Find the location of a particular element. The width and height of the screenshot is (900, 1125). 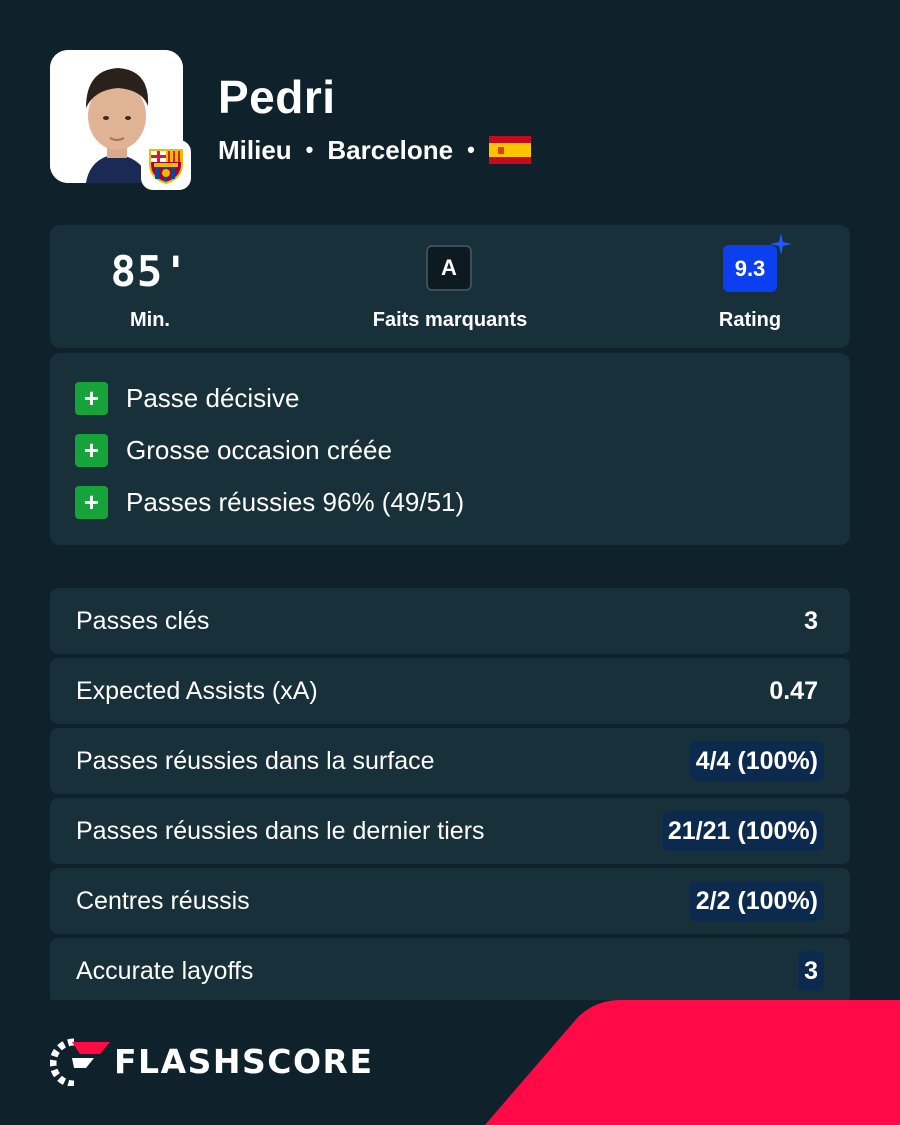

stat-row: Centres réussis 2/2 (100%) is located at coordinates (450, 901).